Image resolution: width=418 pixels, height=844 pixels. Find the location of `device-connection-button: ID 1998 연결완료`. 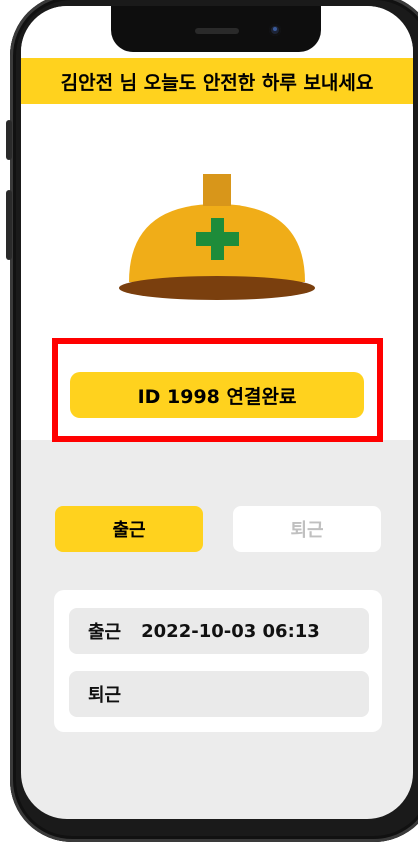

device-connection-button: ID 1998 연결완료 is located at coordinates (217, 395).